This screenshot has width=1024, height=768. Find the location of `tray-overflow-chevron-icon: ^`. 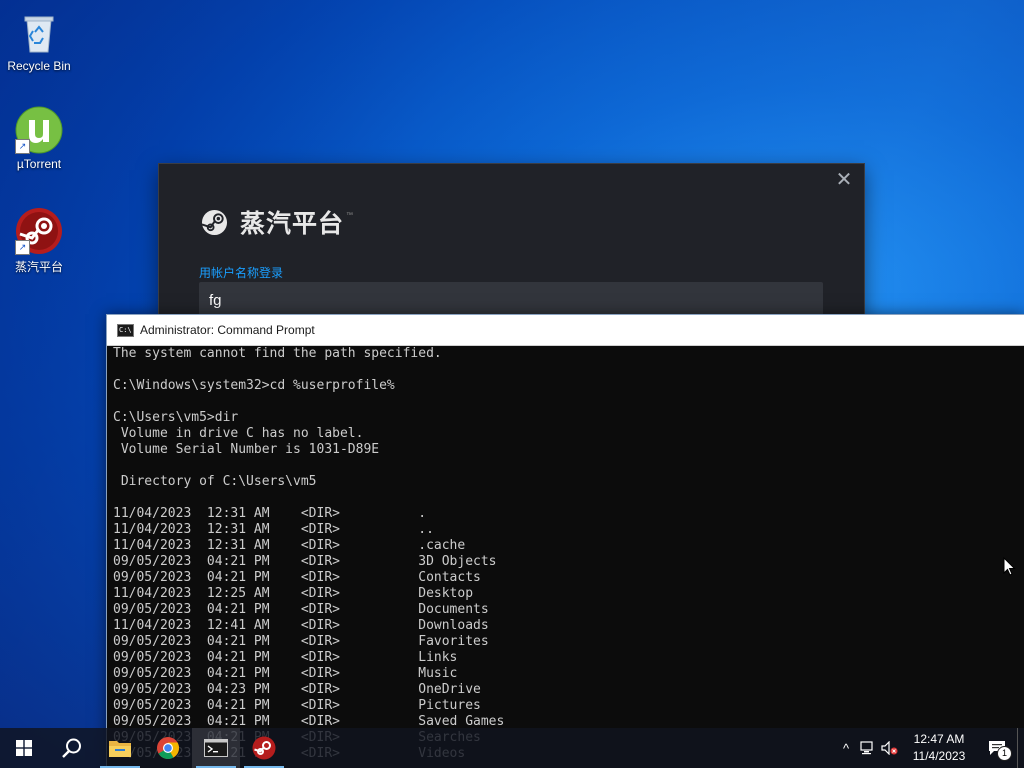

tray-overflow-chevron-icon: ^ is located at coordinates (846, 748).